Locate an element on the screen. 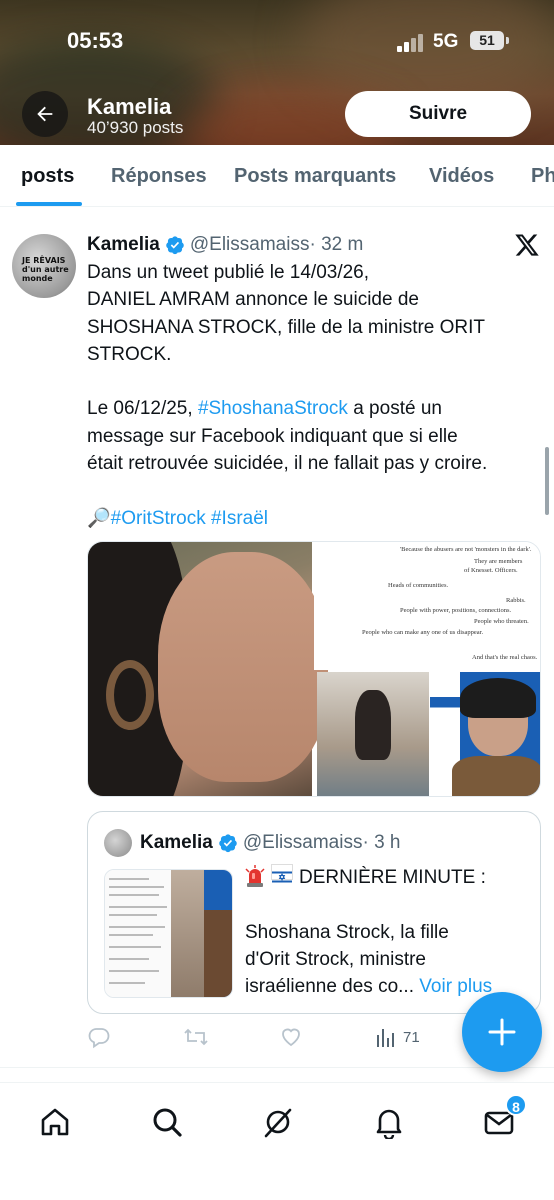  active-tab-indicator is located at coordinates (49, 204).